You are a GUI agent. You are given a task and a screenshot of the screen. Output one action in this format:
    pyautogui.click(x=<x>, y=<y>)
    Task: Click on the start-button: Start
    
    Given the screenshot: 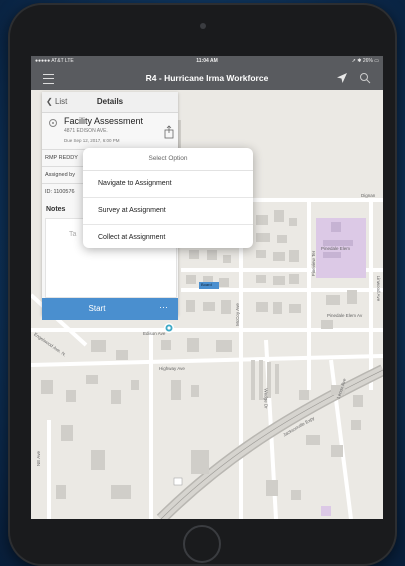 What is the action you would take?
    pyautogui.click(x=97, y=309)
    